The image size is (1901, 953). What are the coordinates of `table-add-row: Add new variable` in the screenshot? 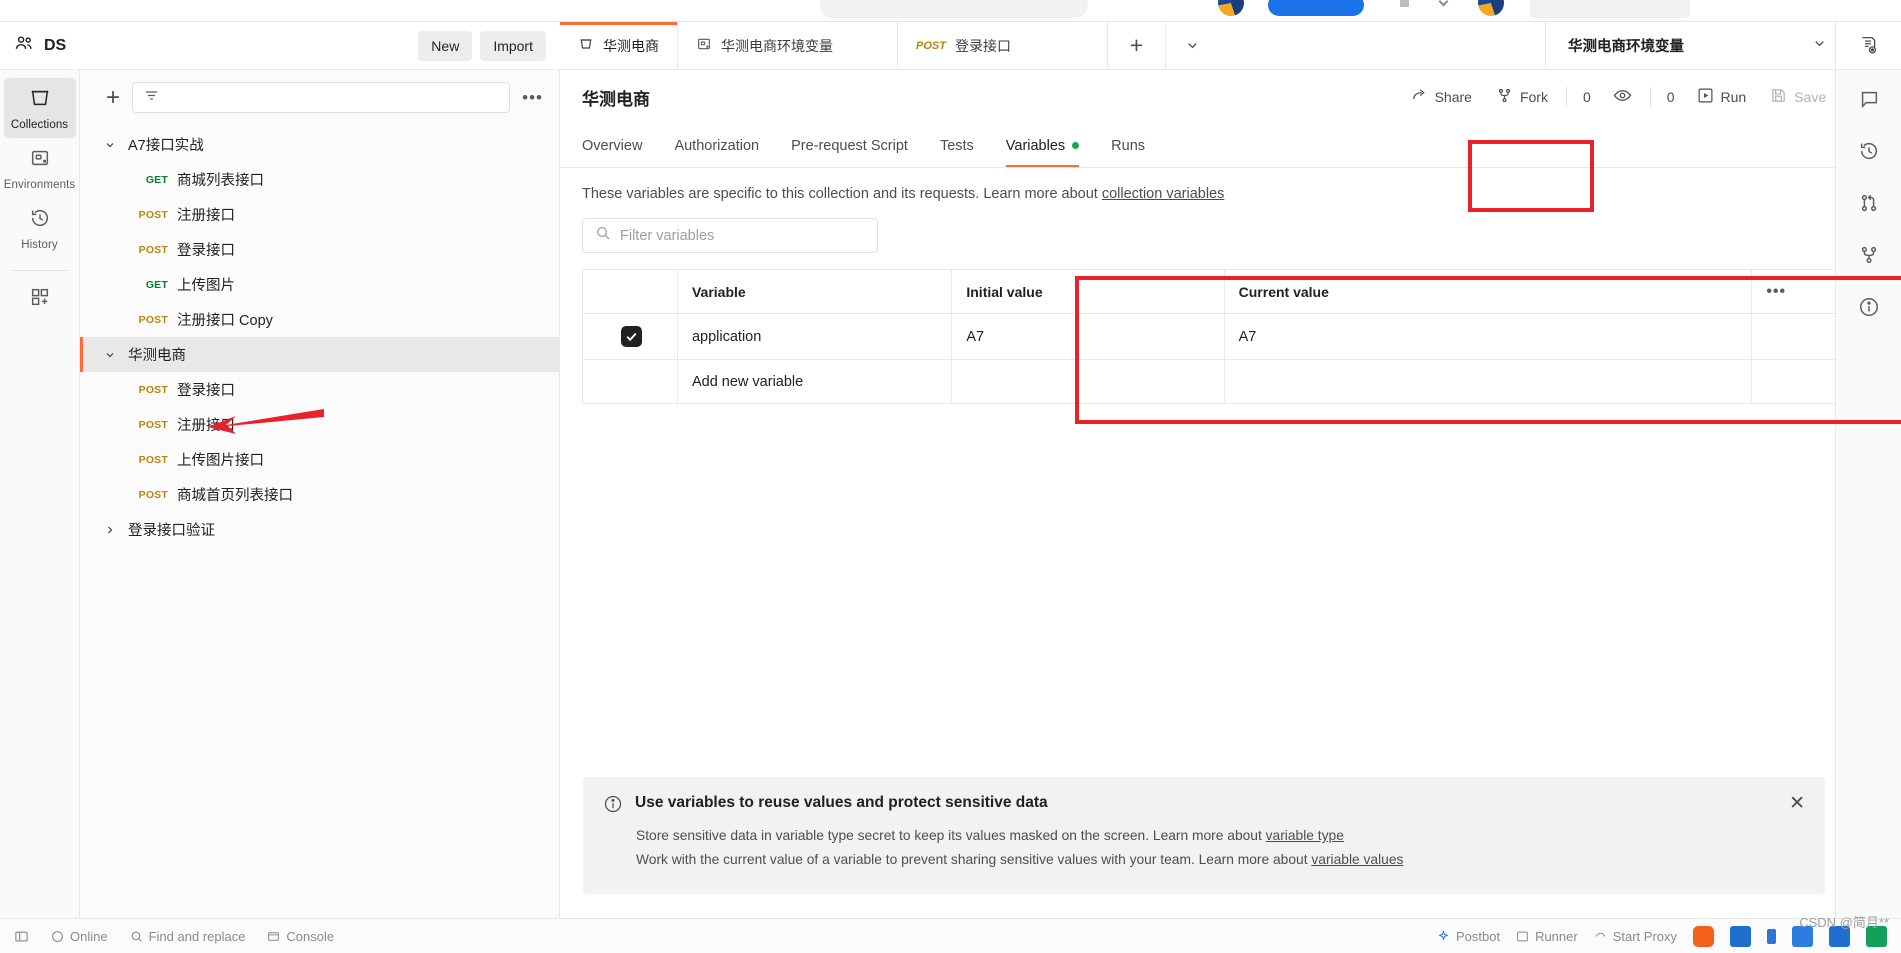 It's located at (1230, 381).